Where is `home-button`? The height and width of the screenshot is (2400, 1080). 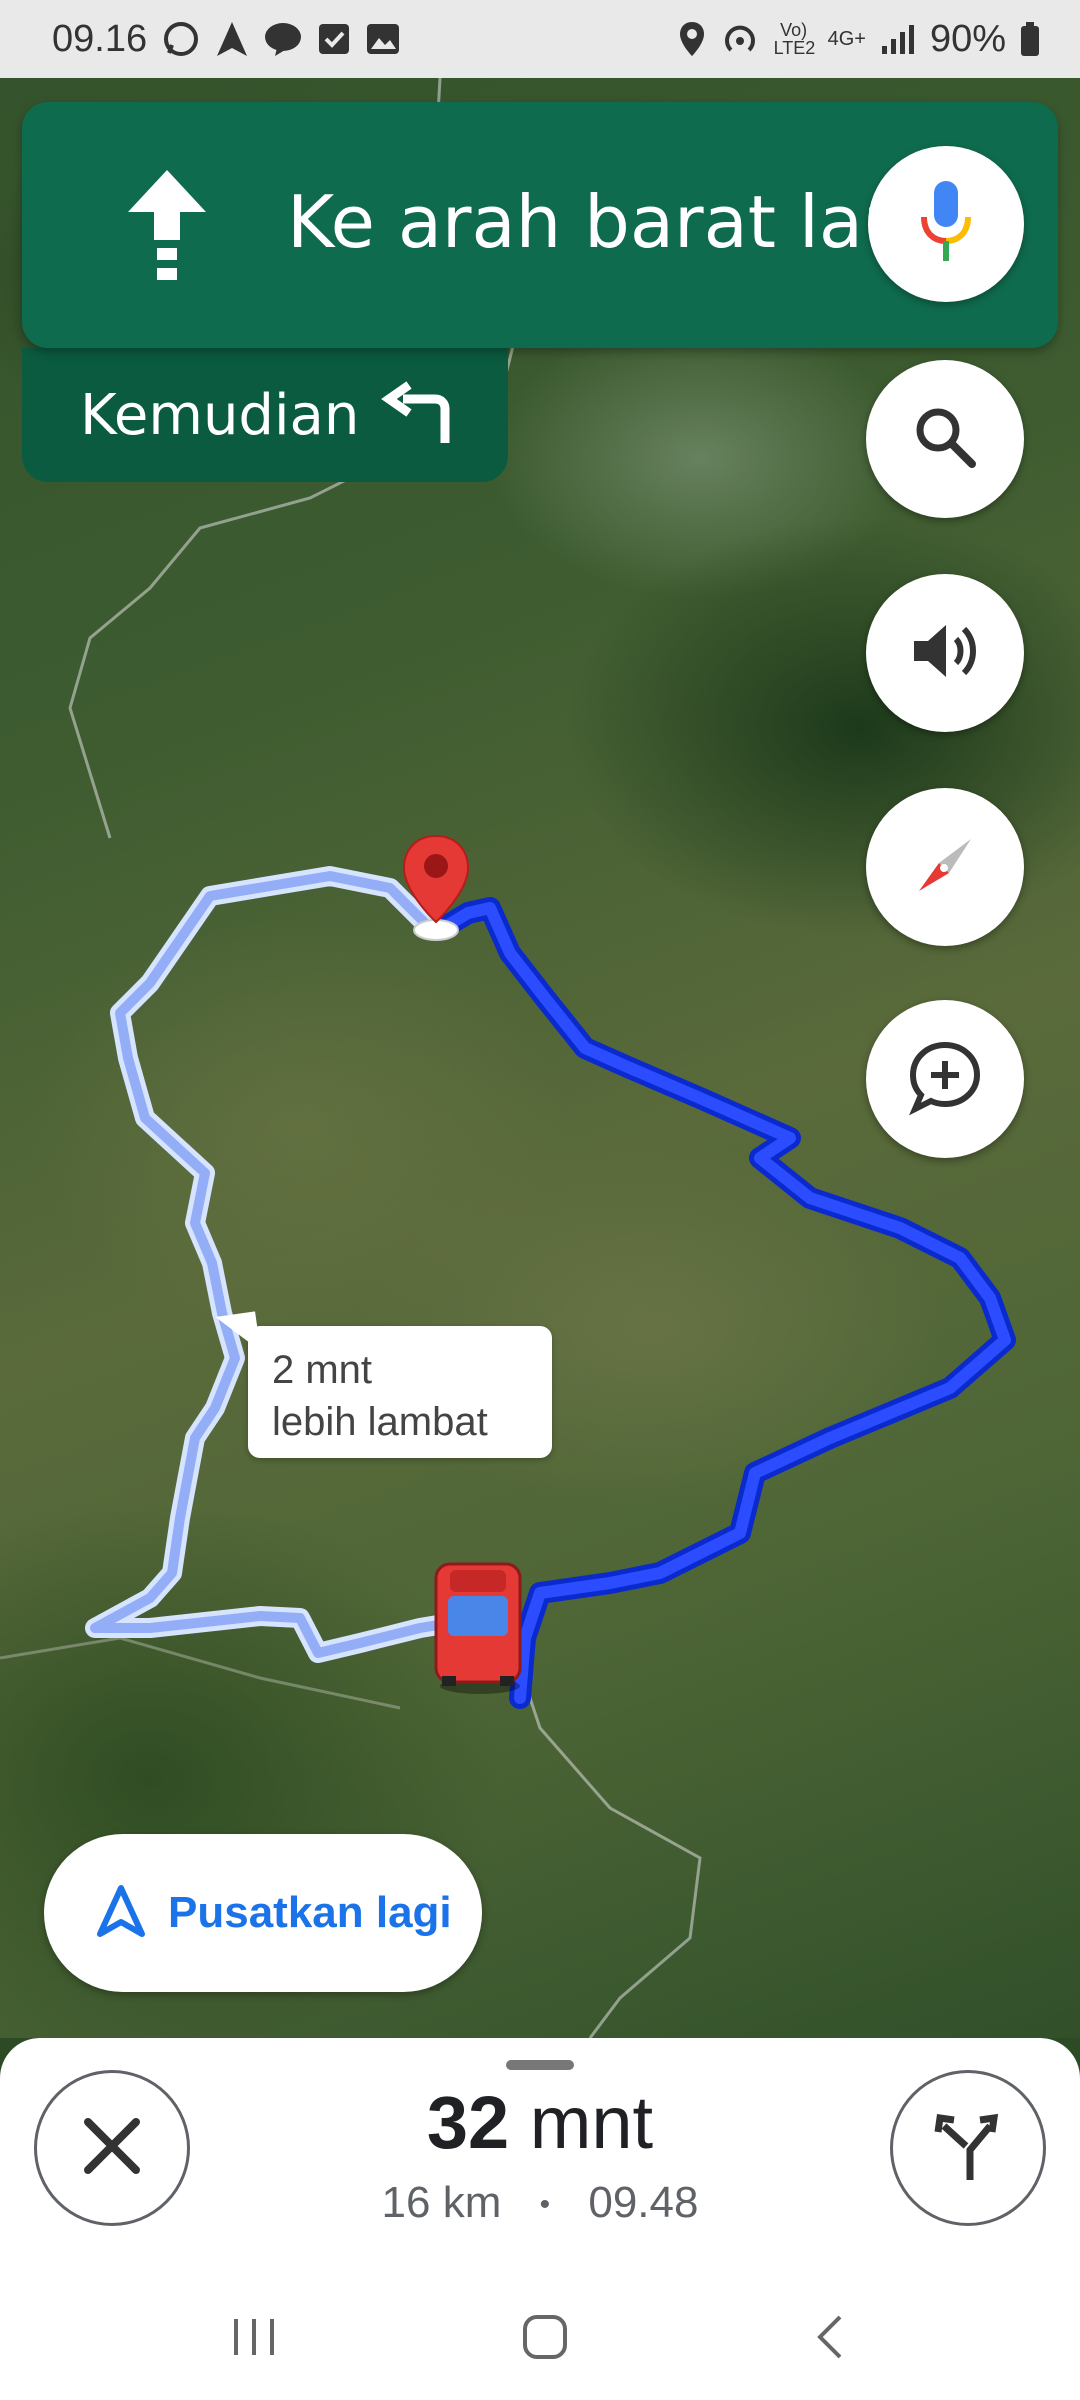 home-button is located at coordinates (545, 2339).